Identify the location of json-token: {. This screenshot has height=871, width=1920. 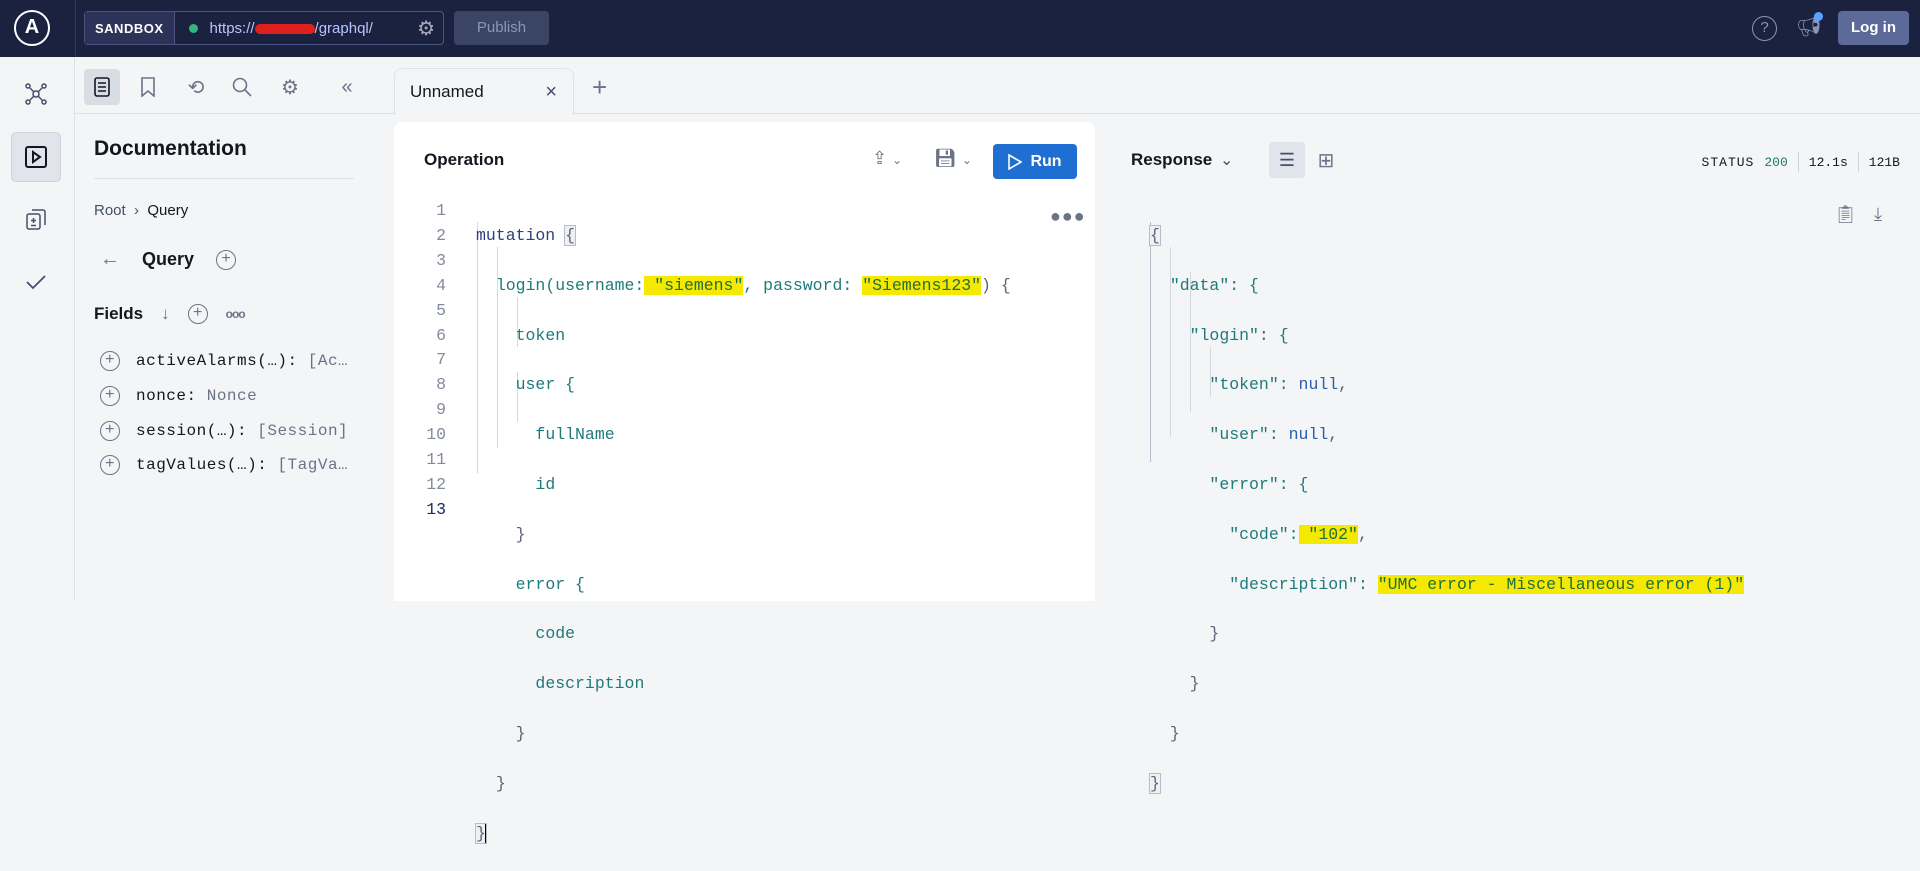
(1155, 235).